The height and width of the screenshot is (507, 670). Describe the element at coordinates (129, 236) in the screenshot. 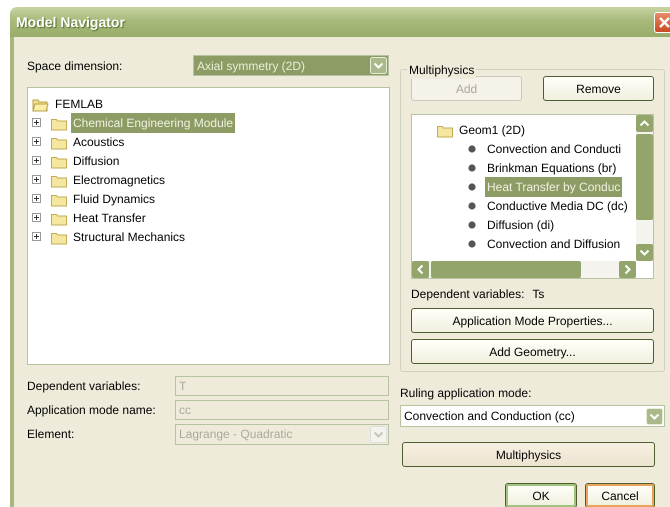

I see `tree-item: Structural Mechanics` at that location.